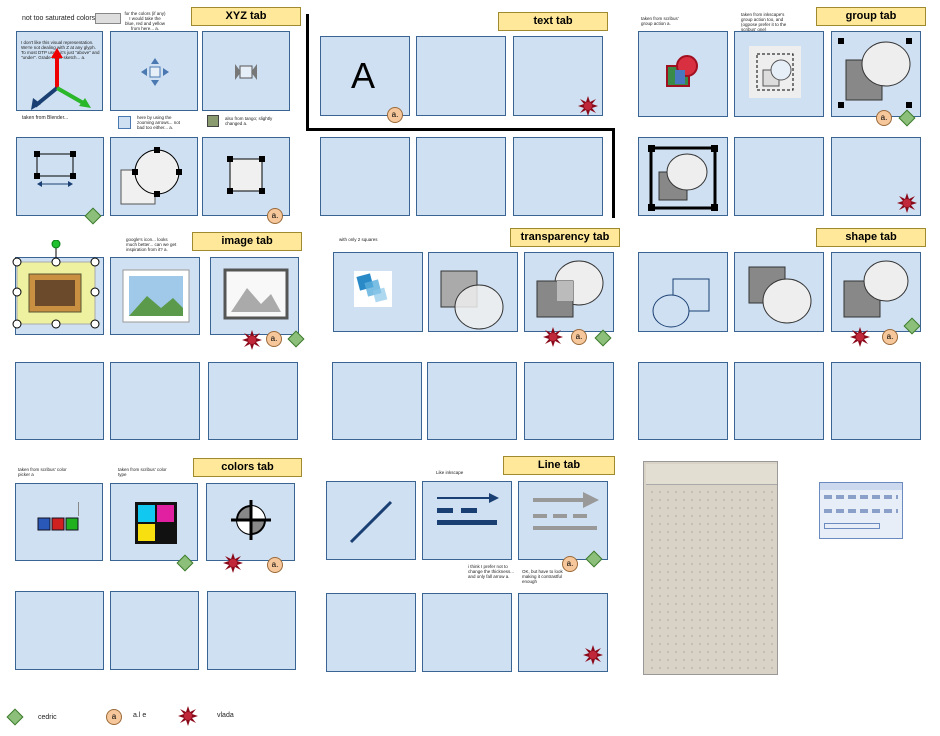 Image resolution: width=940 pixels, height=736 pixels. Describe the element at coordinates (56, 284) in the screenshot. I see `image-select-icon` at that location.